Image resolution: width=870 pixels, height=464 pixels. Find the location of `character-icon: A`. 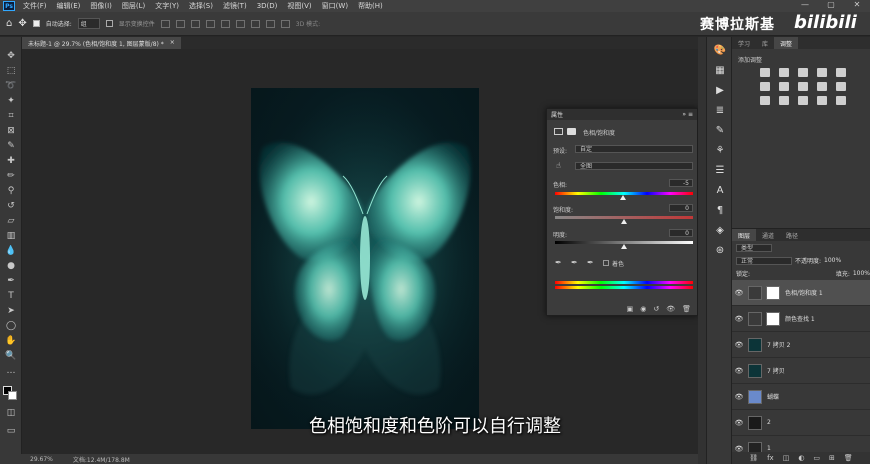

character-icon: A is located at coordinates (720, 190).